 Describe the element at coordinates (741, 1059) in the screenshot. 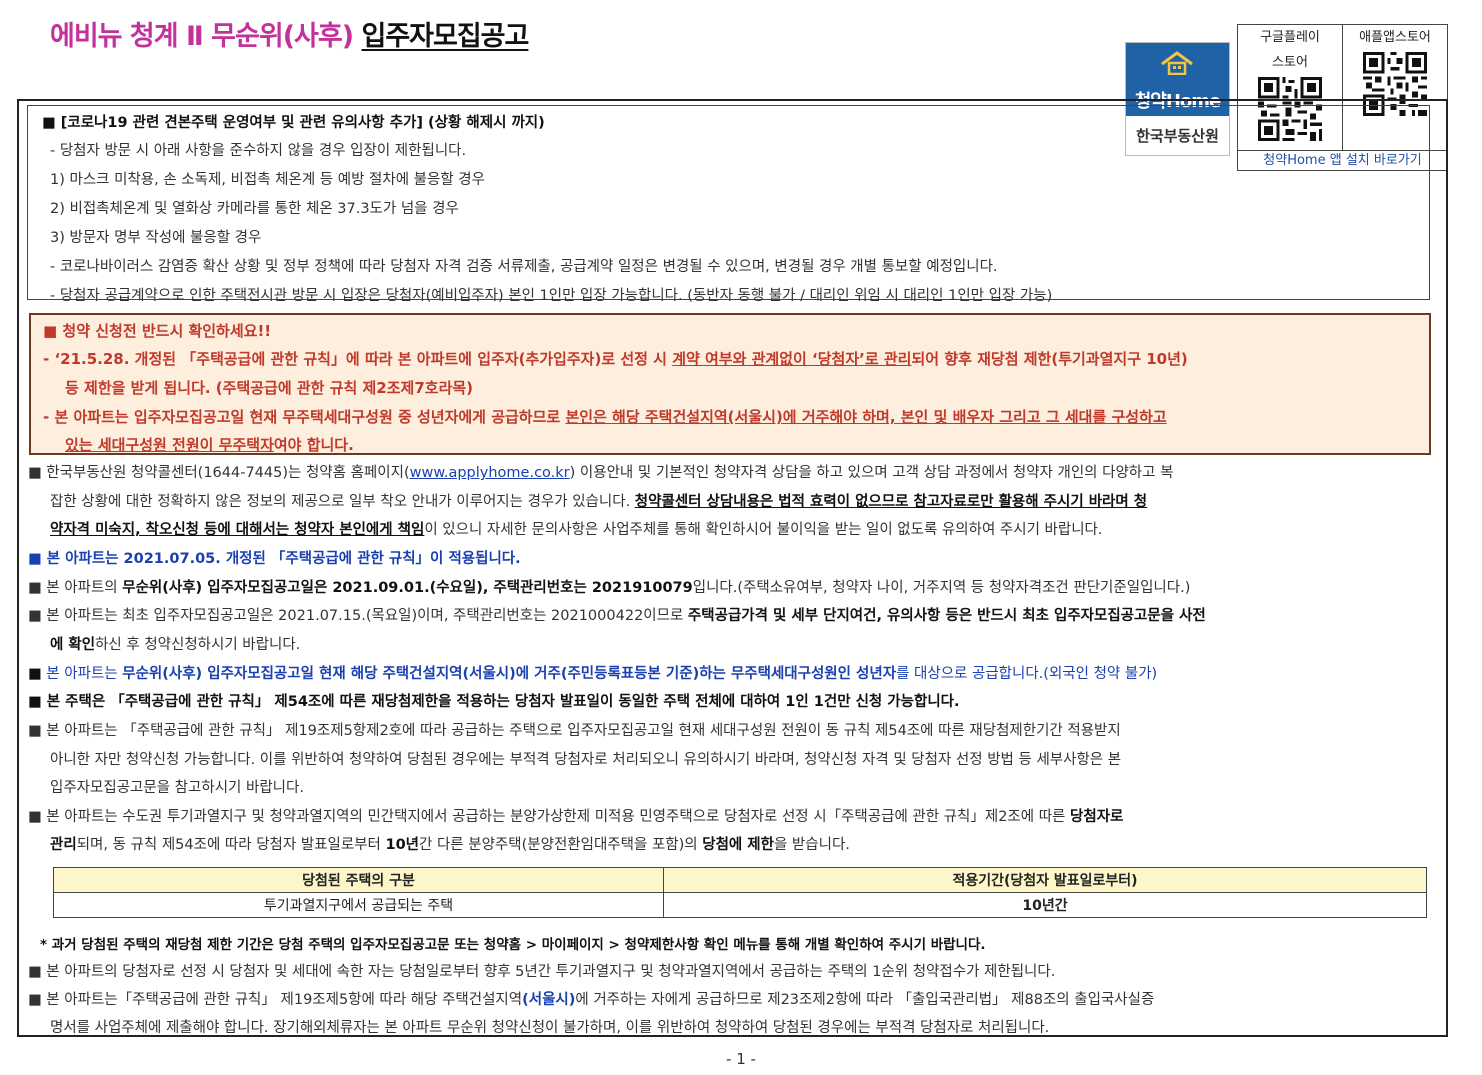

I see `page-number: - 1 -` at that location.